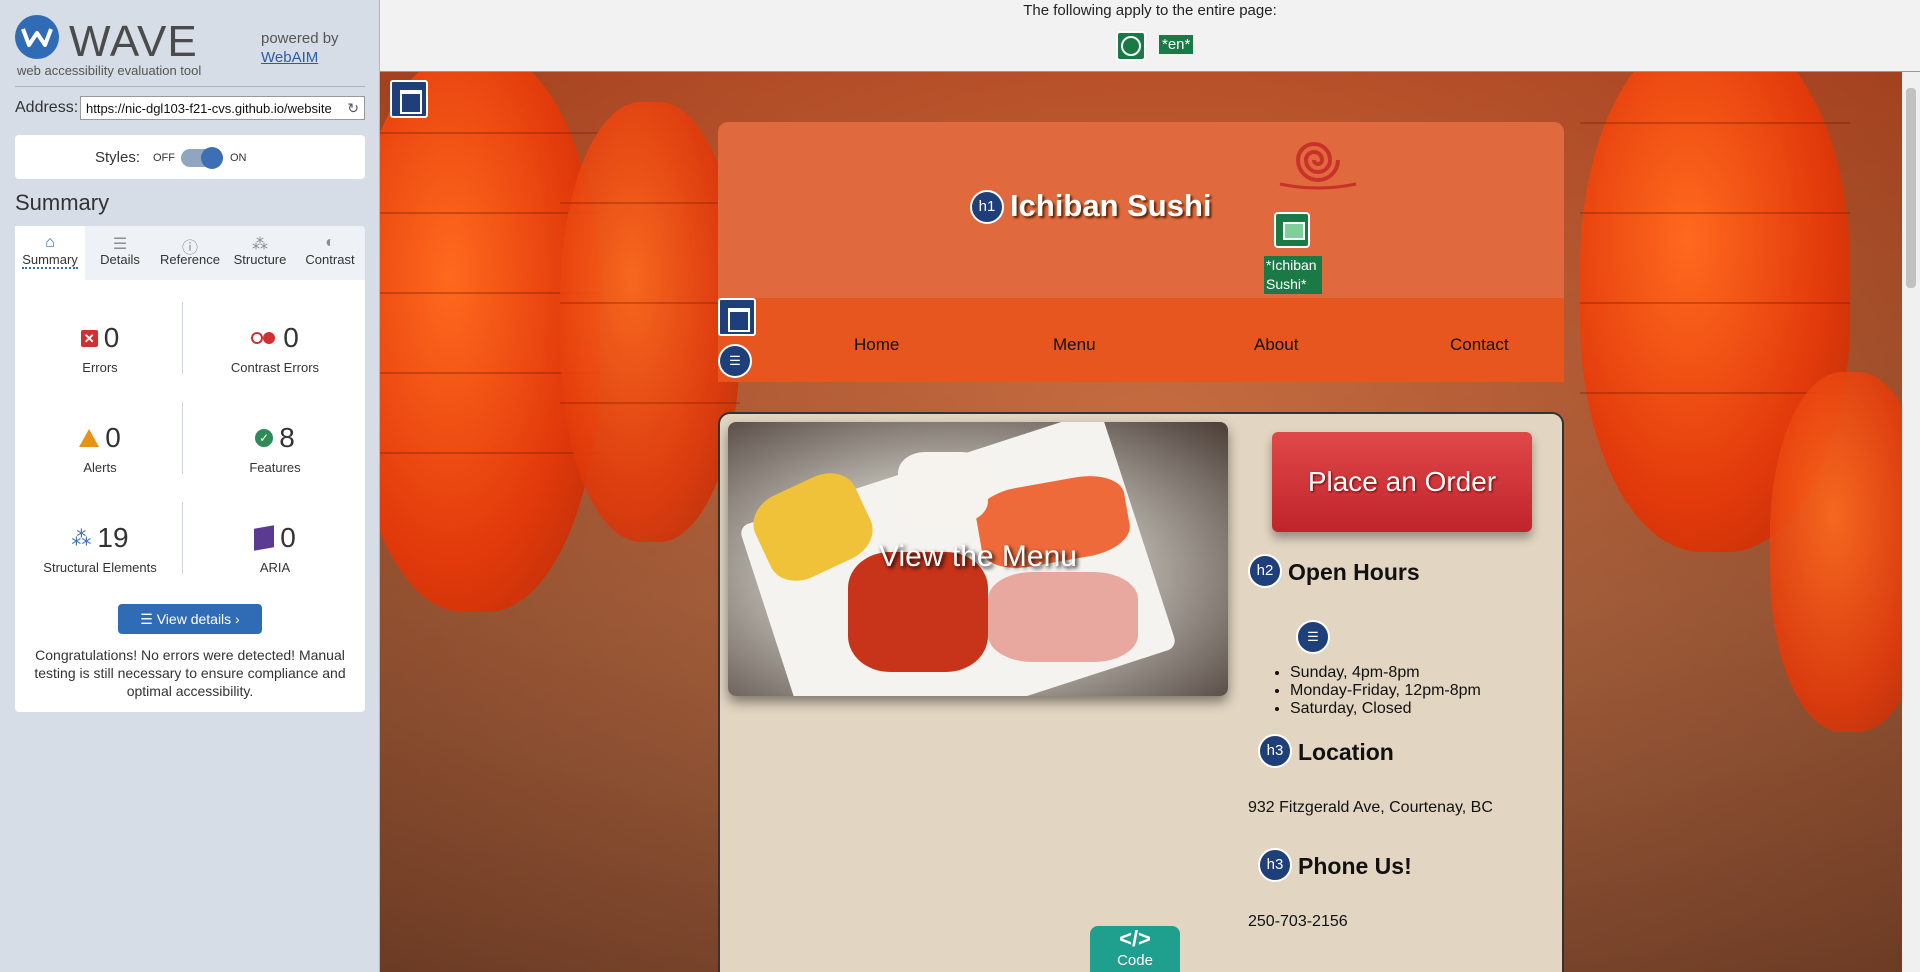 This screenshot has height=972, width=1920. I want to click on heading-marker-icon: h1, so click(987, 207).